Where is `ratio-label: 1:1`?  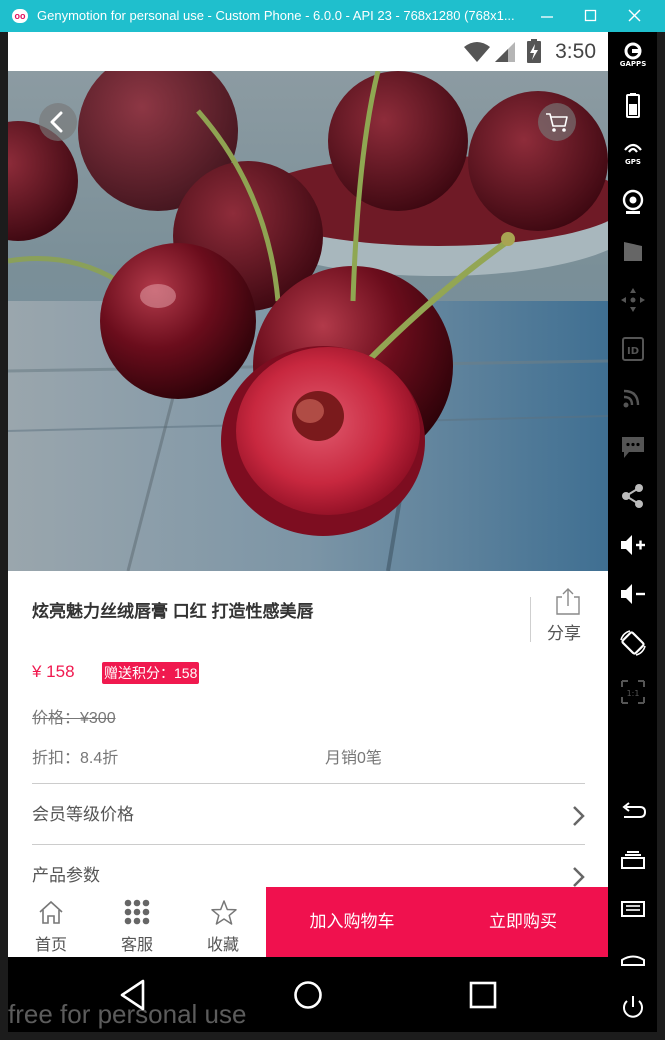 ratio-label: 1:1 is located at coordinates (633, 693).